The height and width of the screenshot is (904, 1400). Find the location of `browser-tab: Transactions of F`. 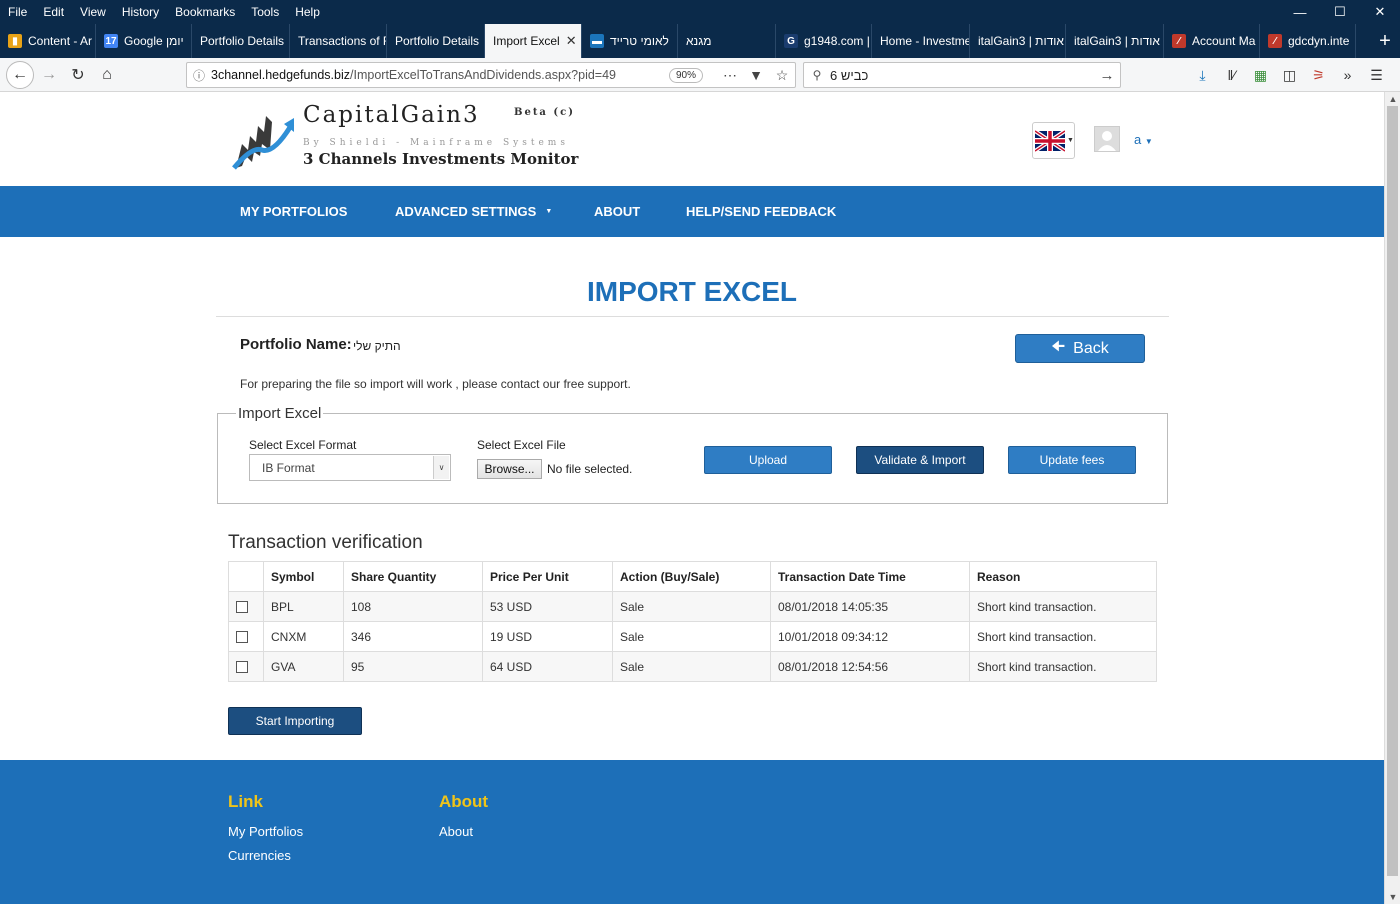

browser-tab: Transactions of F is located at coordinates (338, 41).